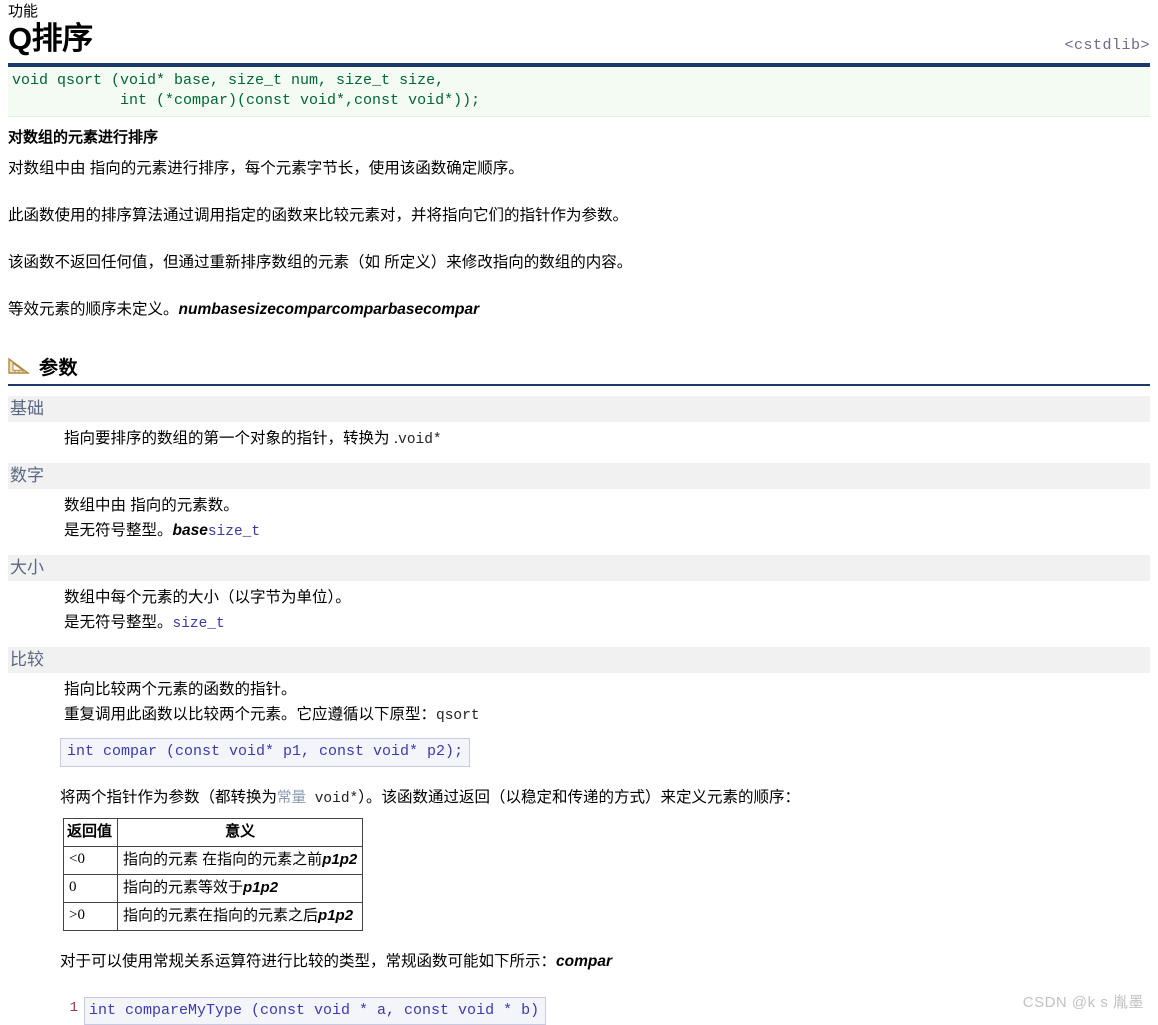 Image resolution: width=1158 pixels, height=1025 pixels. Describe the element at coordinates (190, 530) in the screenshot. I see `param-desc-num-italic: base` at that location.